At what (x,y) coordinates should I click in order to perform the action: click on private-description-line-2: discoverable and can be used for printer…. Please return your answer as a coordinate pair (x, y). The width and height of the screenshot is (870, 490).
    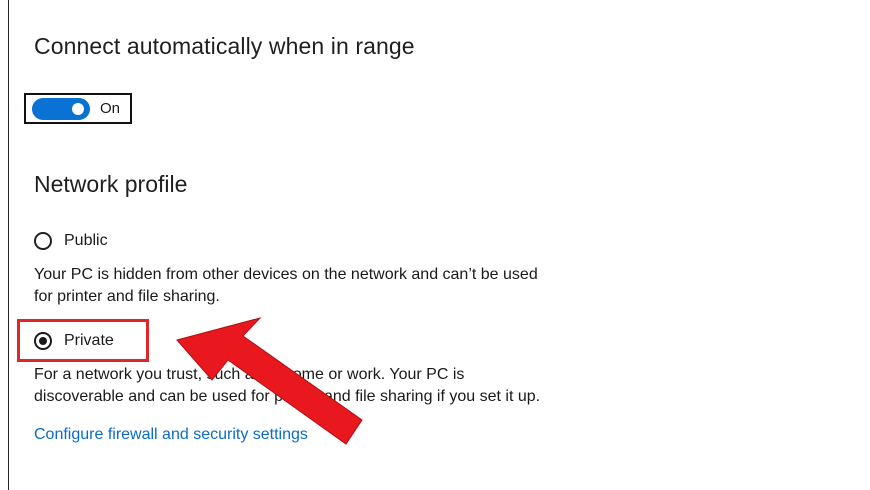
    Looking at the image, I should click on (287, 396).